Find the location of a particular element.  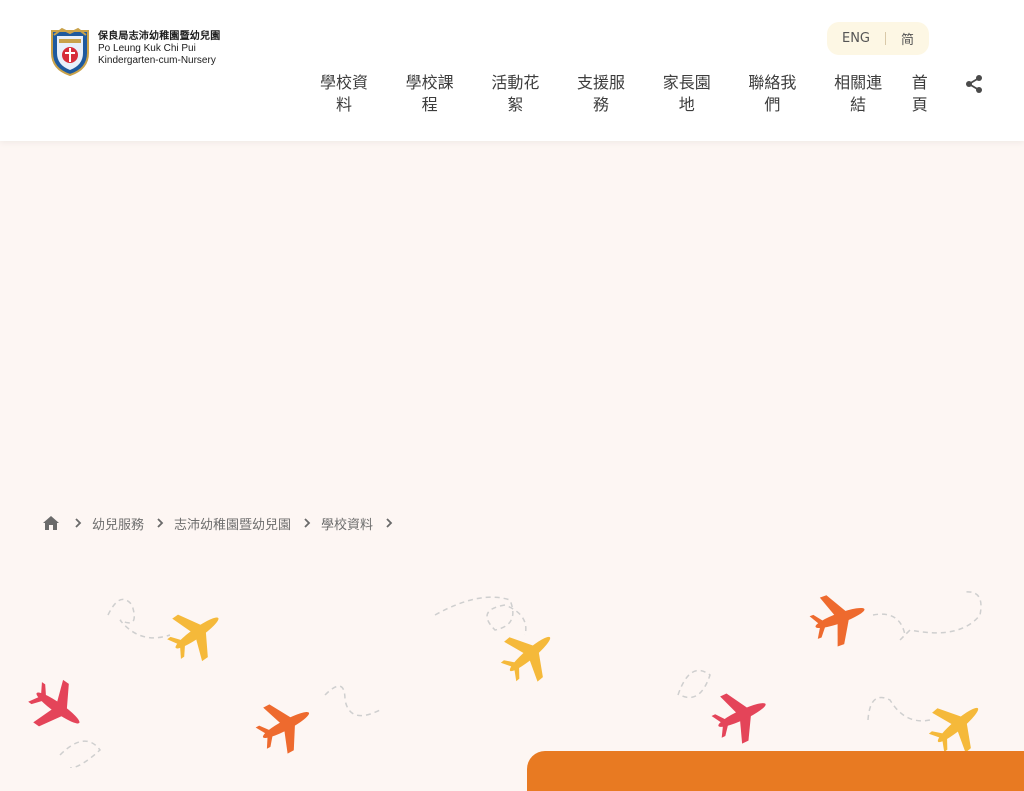

breadcrumb-link-school: 志沛幼稚園暨幼兒園 is located at coordinates (232, 523).